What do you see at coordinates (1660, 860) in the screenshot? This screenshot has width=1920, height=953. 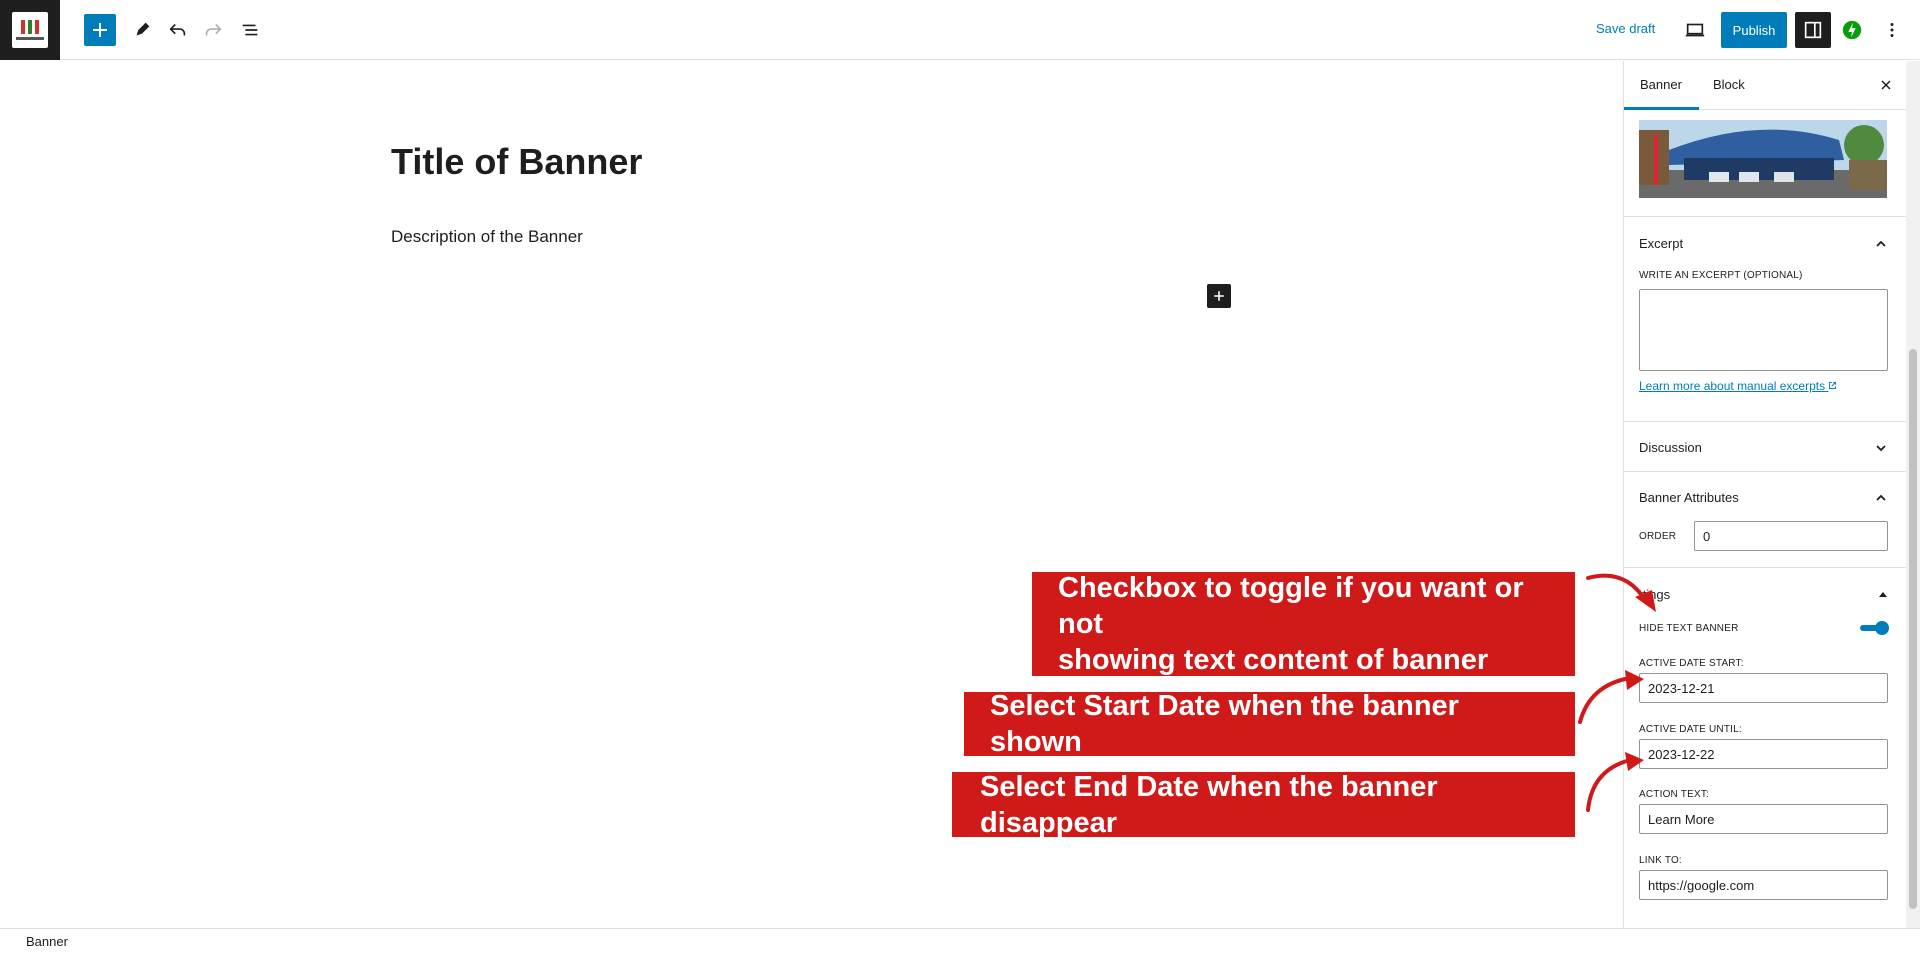 I see `link-to-label: LINK TO:` at bounding box center [1660, 860].